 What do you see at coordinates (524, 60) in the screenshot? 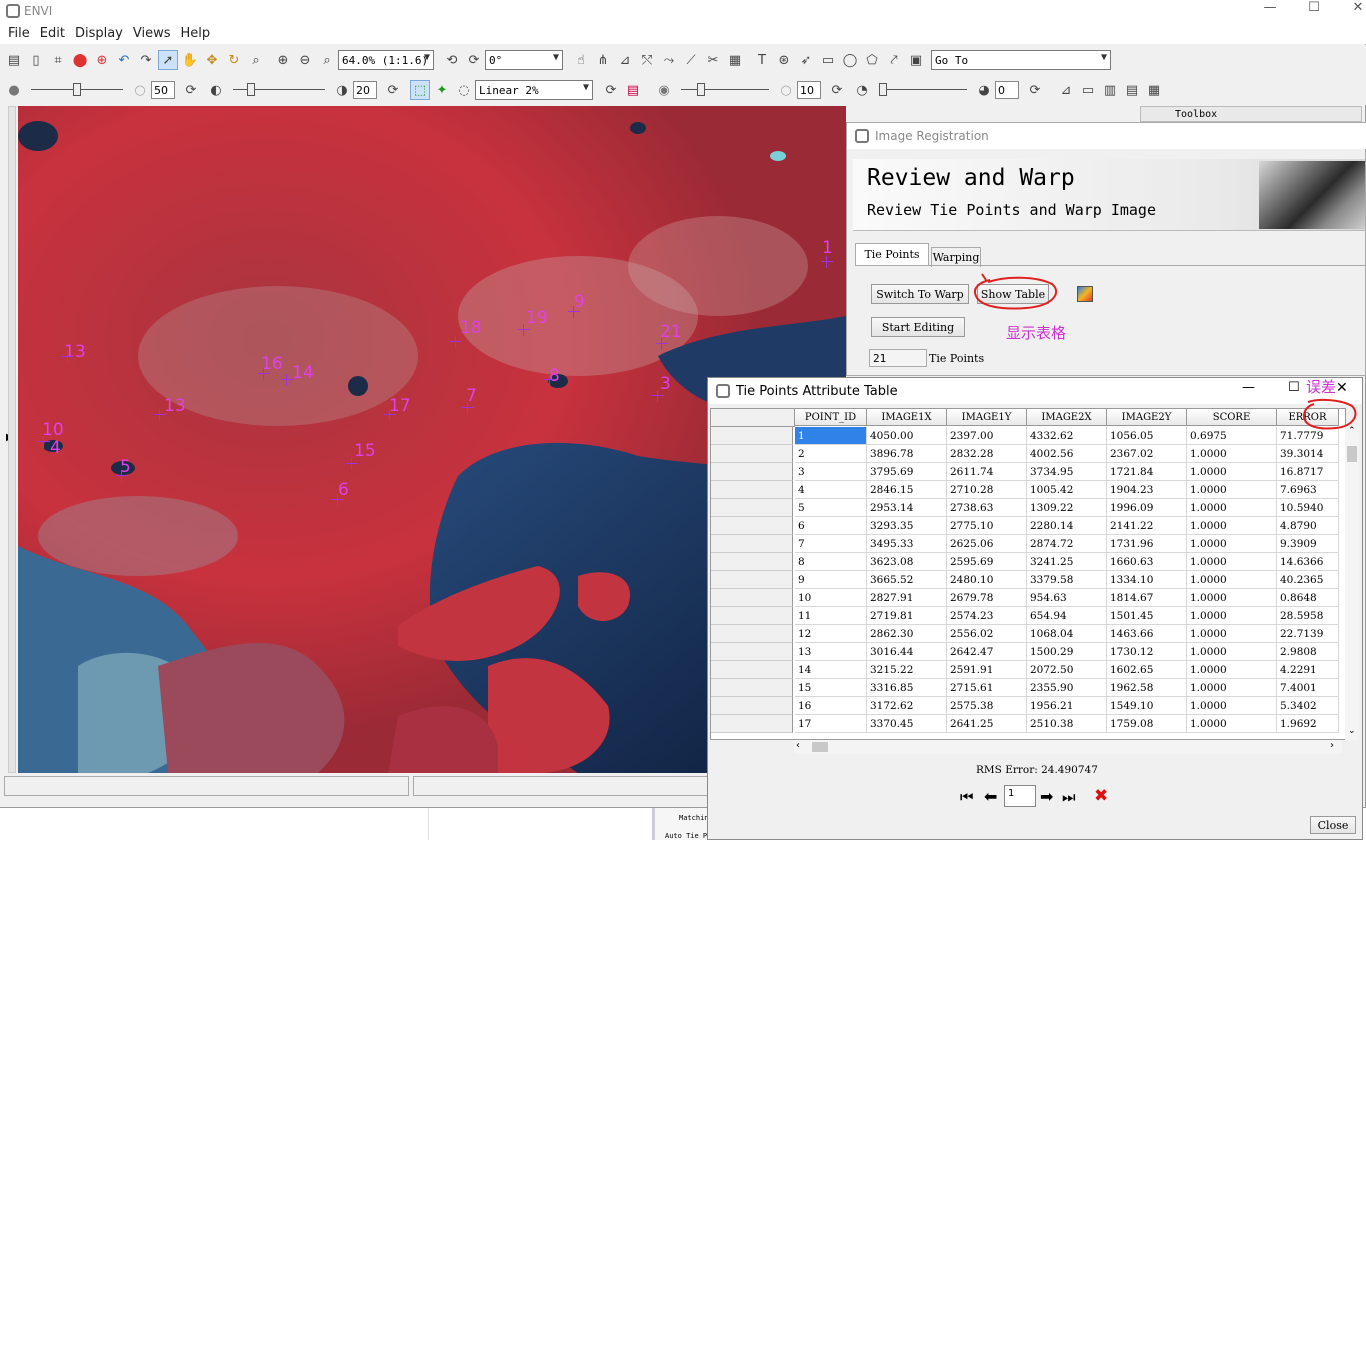
I see `rotation-combo: 0° ▼` at bounding box center [524, 60].